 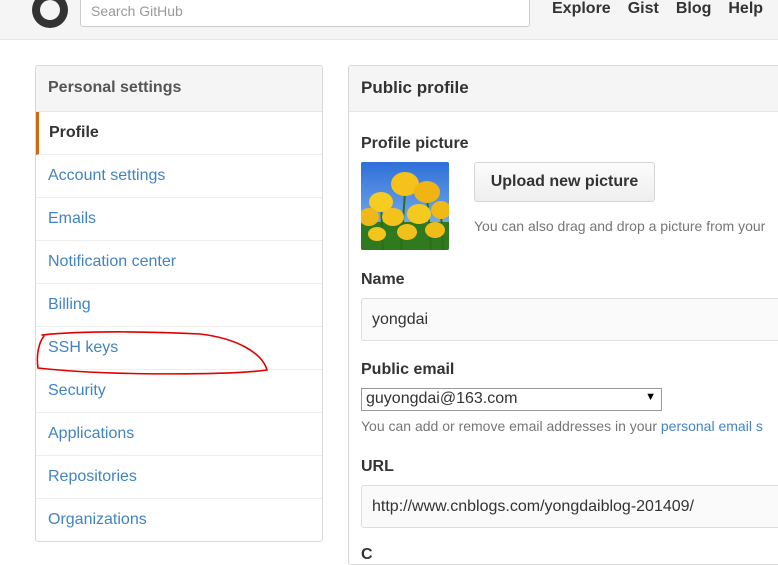 I want to click on public-email-label: Public email, so click(x=408, y=369).